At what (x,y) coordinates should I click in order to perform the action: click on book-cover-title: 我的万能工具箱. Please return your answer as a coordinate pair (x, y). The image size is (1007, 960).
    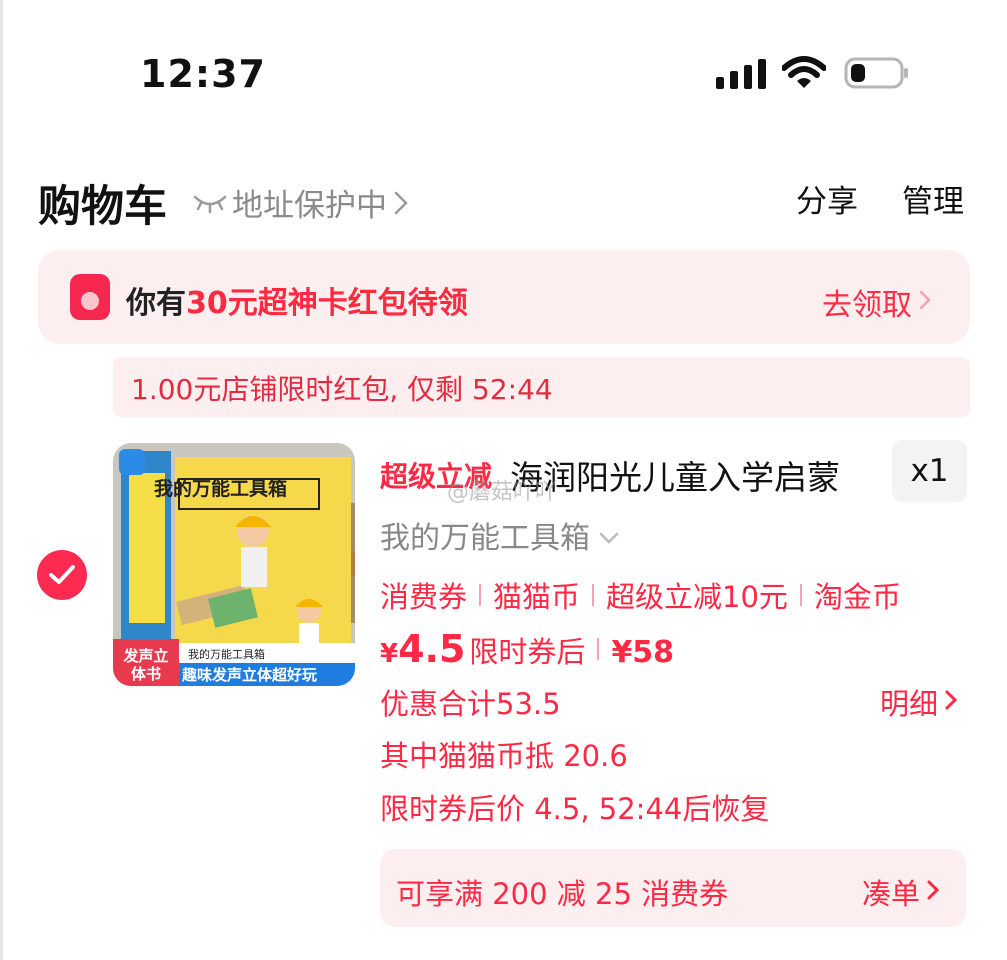
    Looking at the image, I should click on (221, 489).